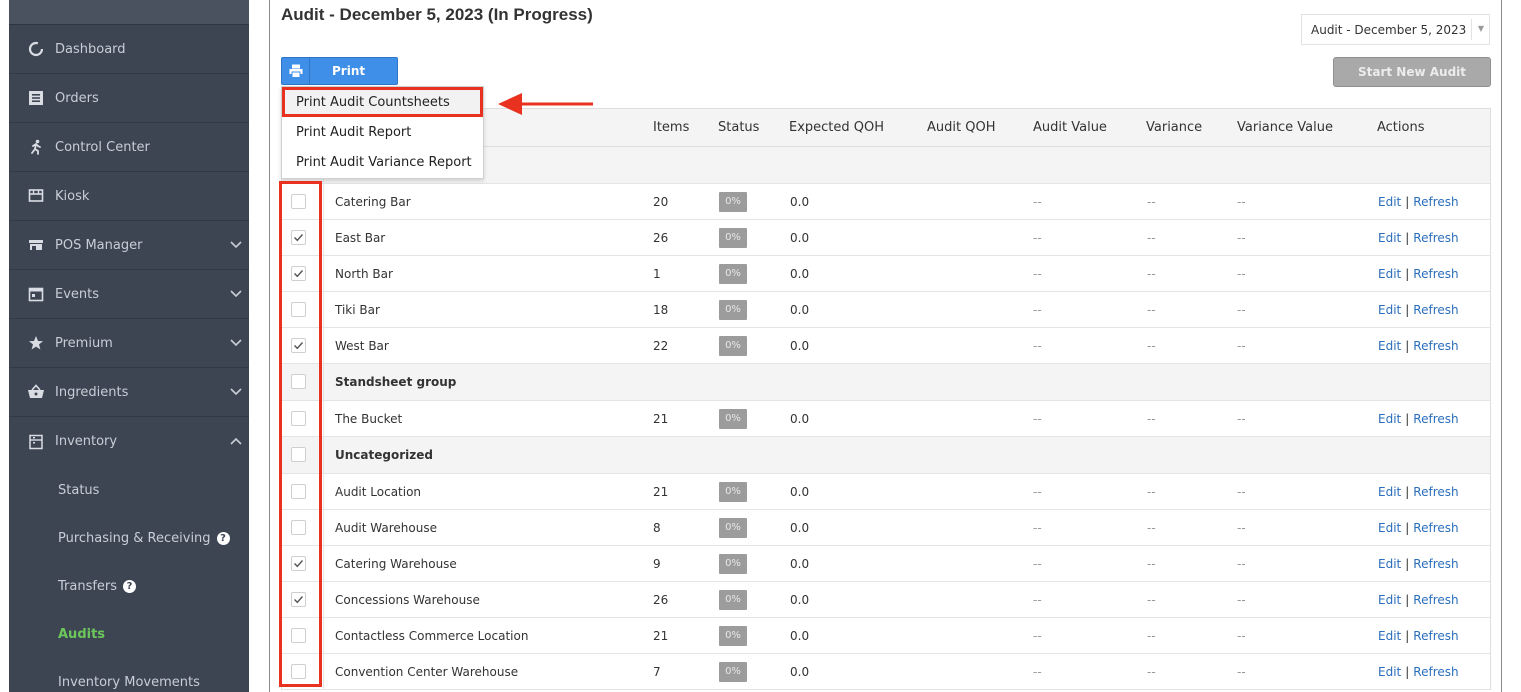 This screenshot has width=1521, height=692. Describe the element at coordinates (339, 71) in the screenshot. I see `print-button: Print` at that location.